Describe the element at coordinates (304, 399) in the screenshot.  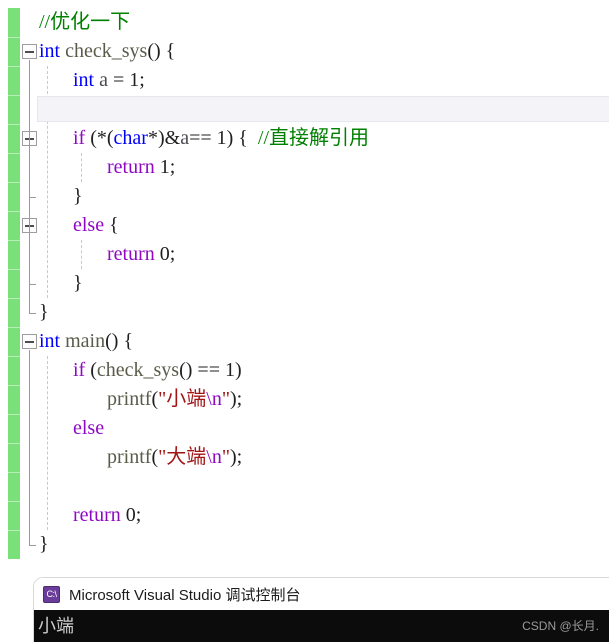
I see `code-line: printf("小端\n");` at that location.